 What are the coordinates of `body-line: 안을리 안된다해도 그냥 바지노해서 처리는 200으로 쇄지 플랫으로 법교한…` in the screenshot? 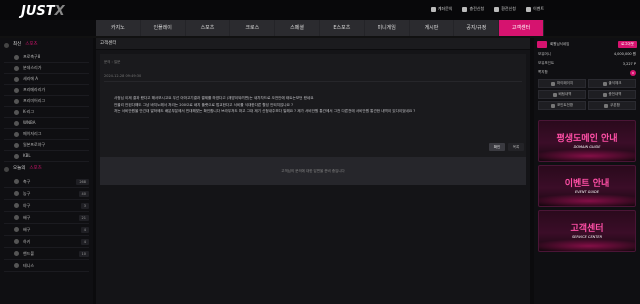 It's located at (204, 104).